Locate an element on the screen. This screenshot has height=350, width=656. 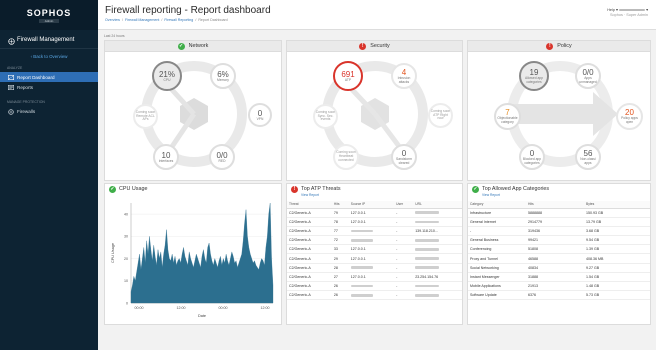
breadcrumb-item: Overview is located at coordinates (112, 20).